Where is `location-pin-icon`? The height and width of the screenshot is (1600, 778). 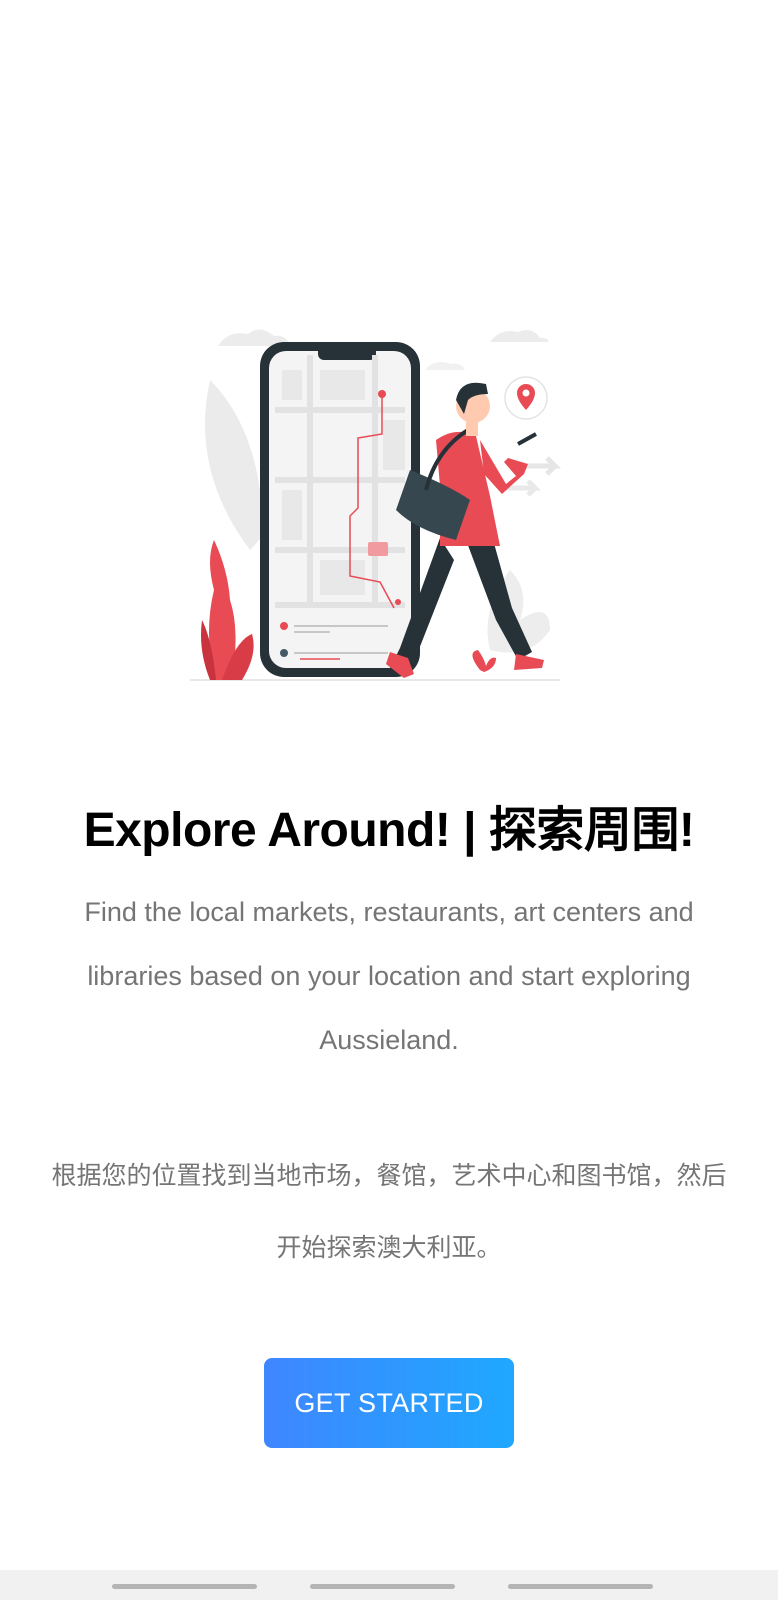 location-pin-icon is located at coordinates (526, 398).